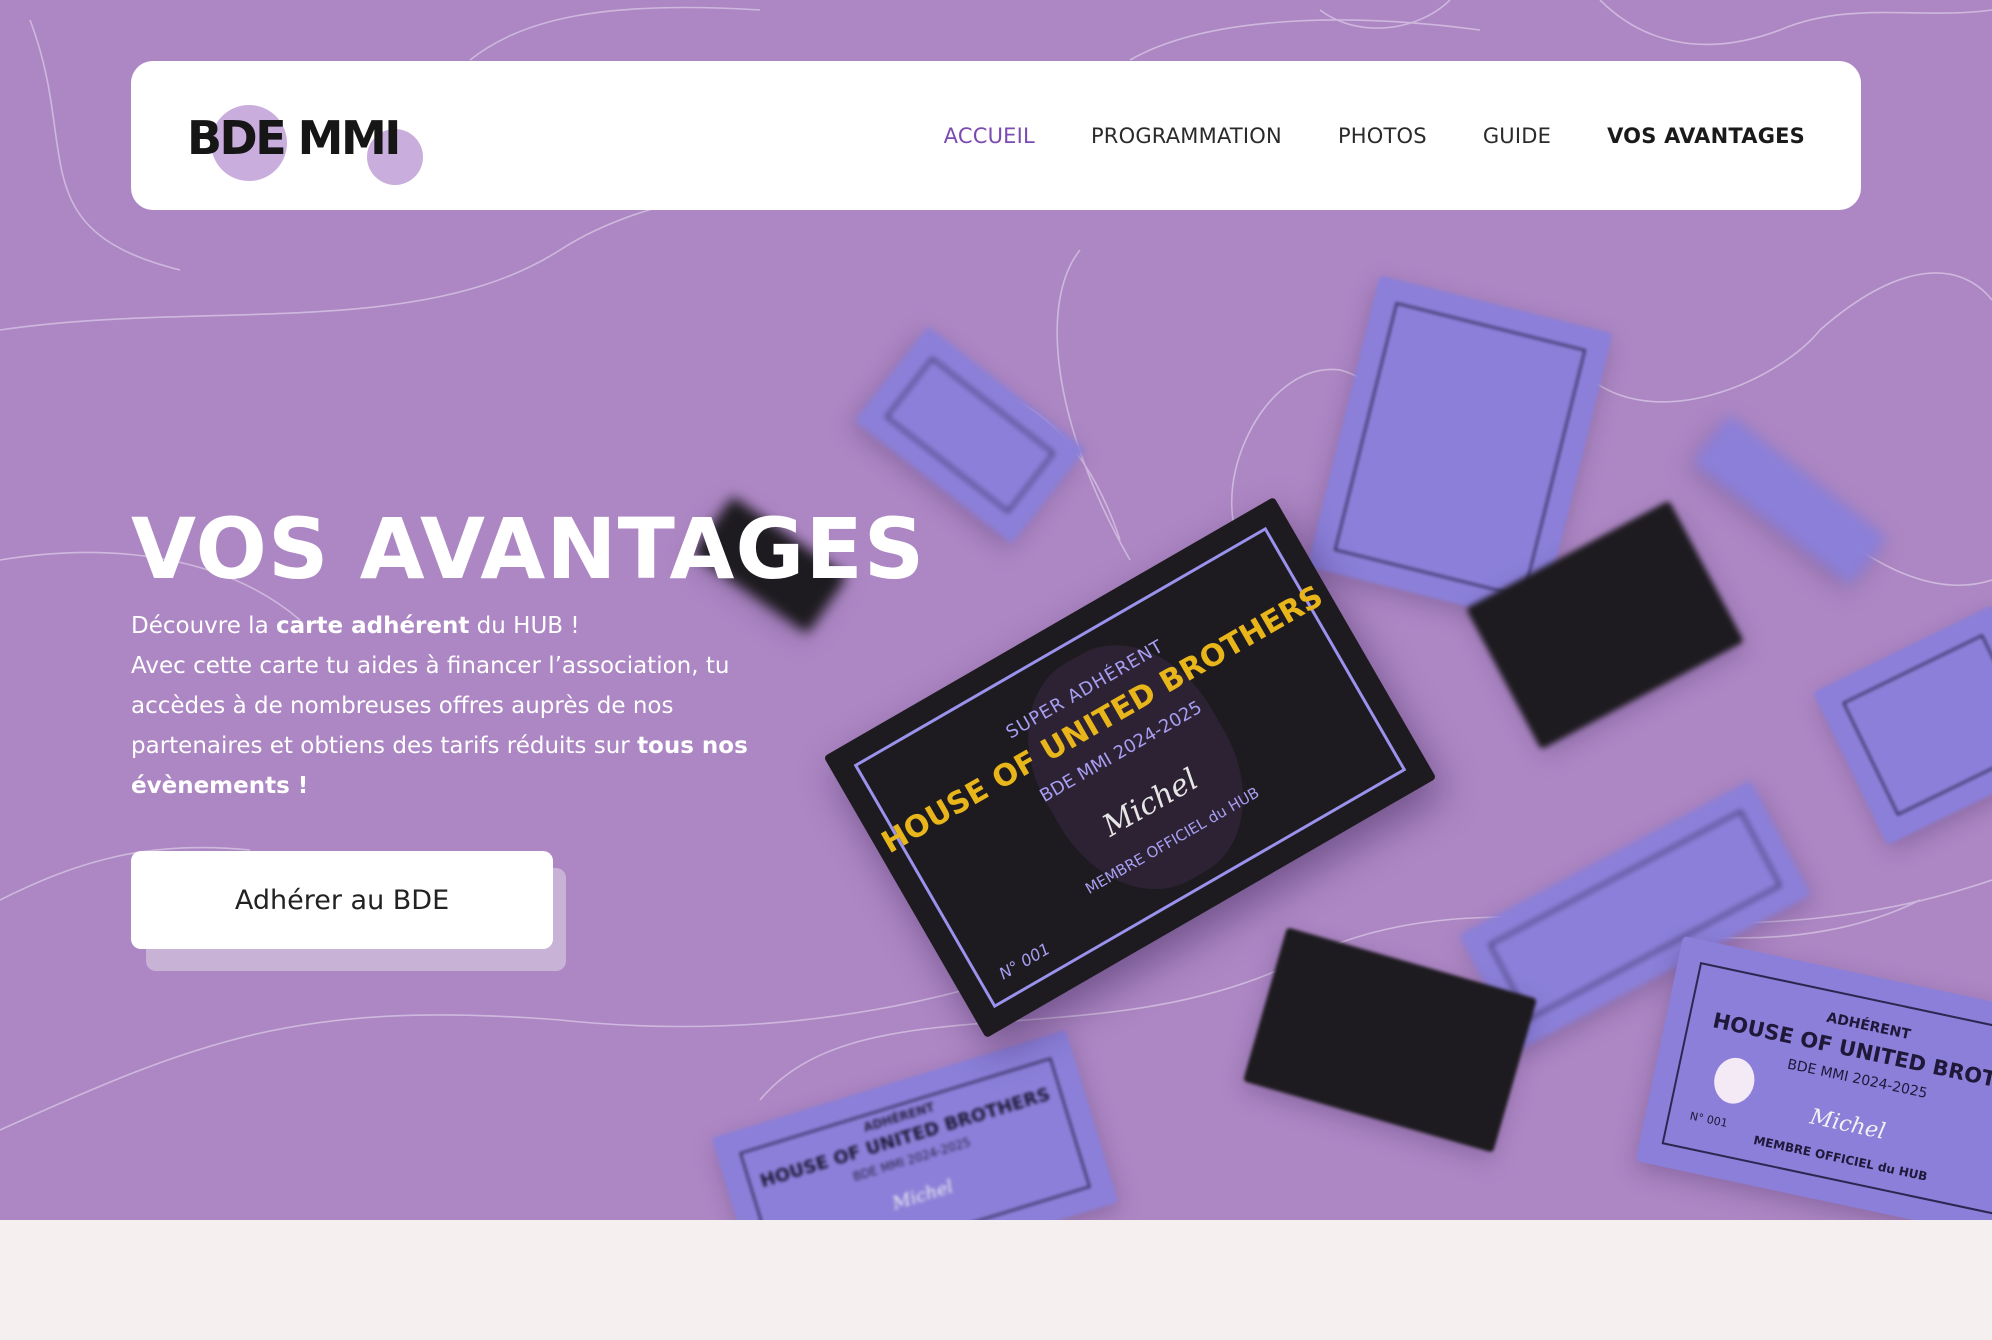 The image size is (1992, 1340). What do you see at coordinates (1517, 136) in the screenshot?
I see `nav-link-guide: GUIDE` at bounding box center [1517, 136].